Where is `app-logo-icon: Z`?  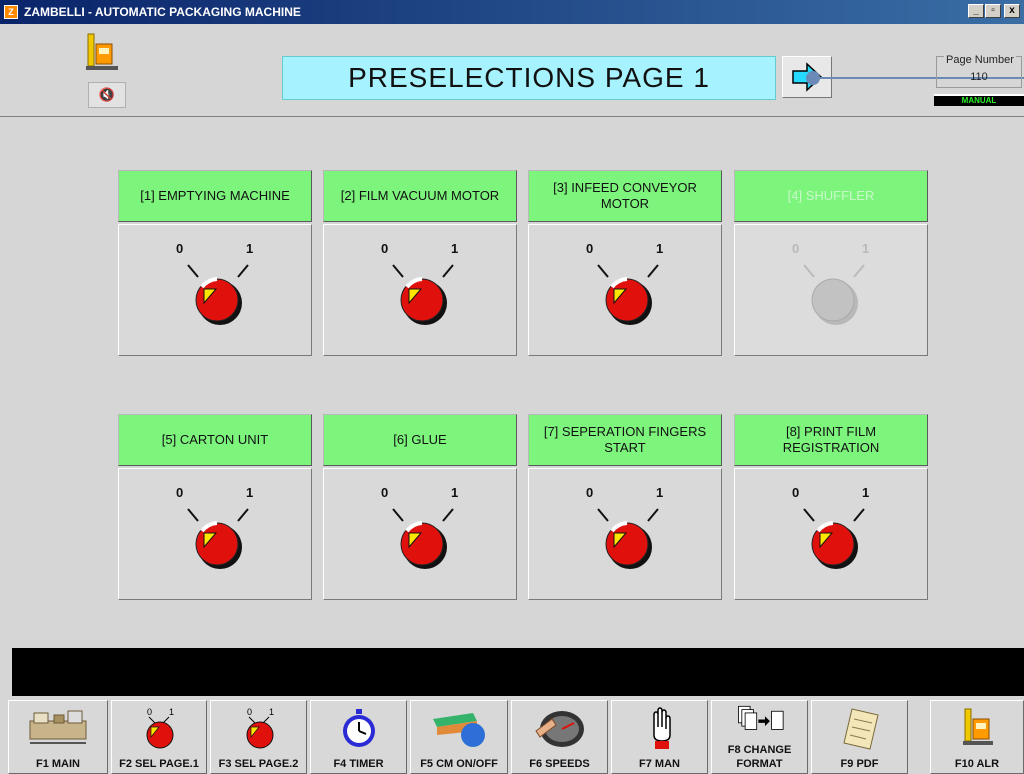 app-logo-icon: Z is located at coordinates (11, 12).